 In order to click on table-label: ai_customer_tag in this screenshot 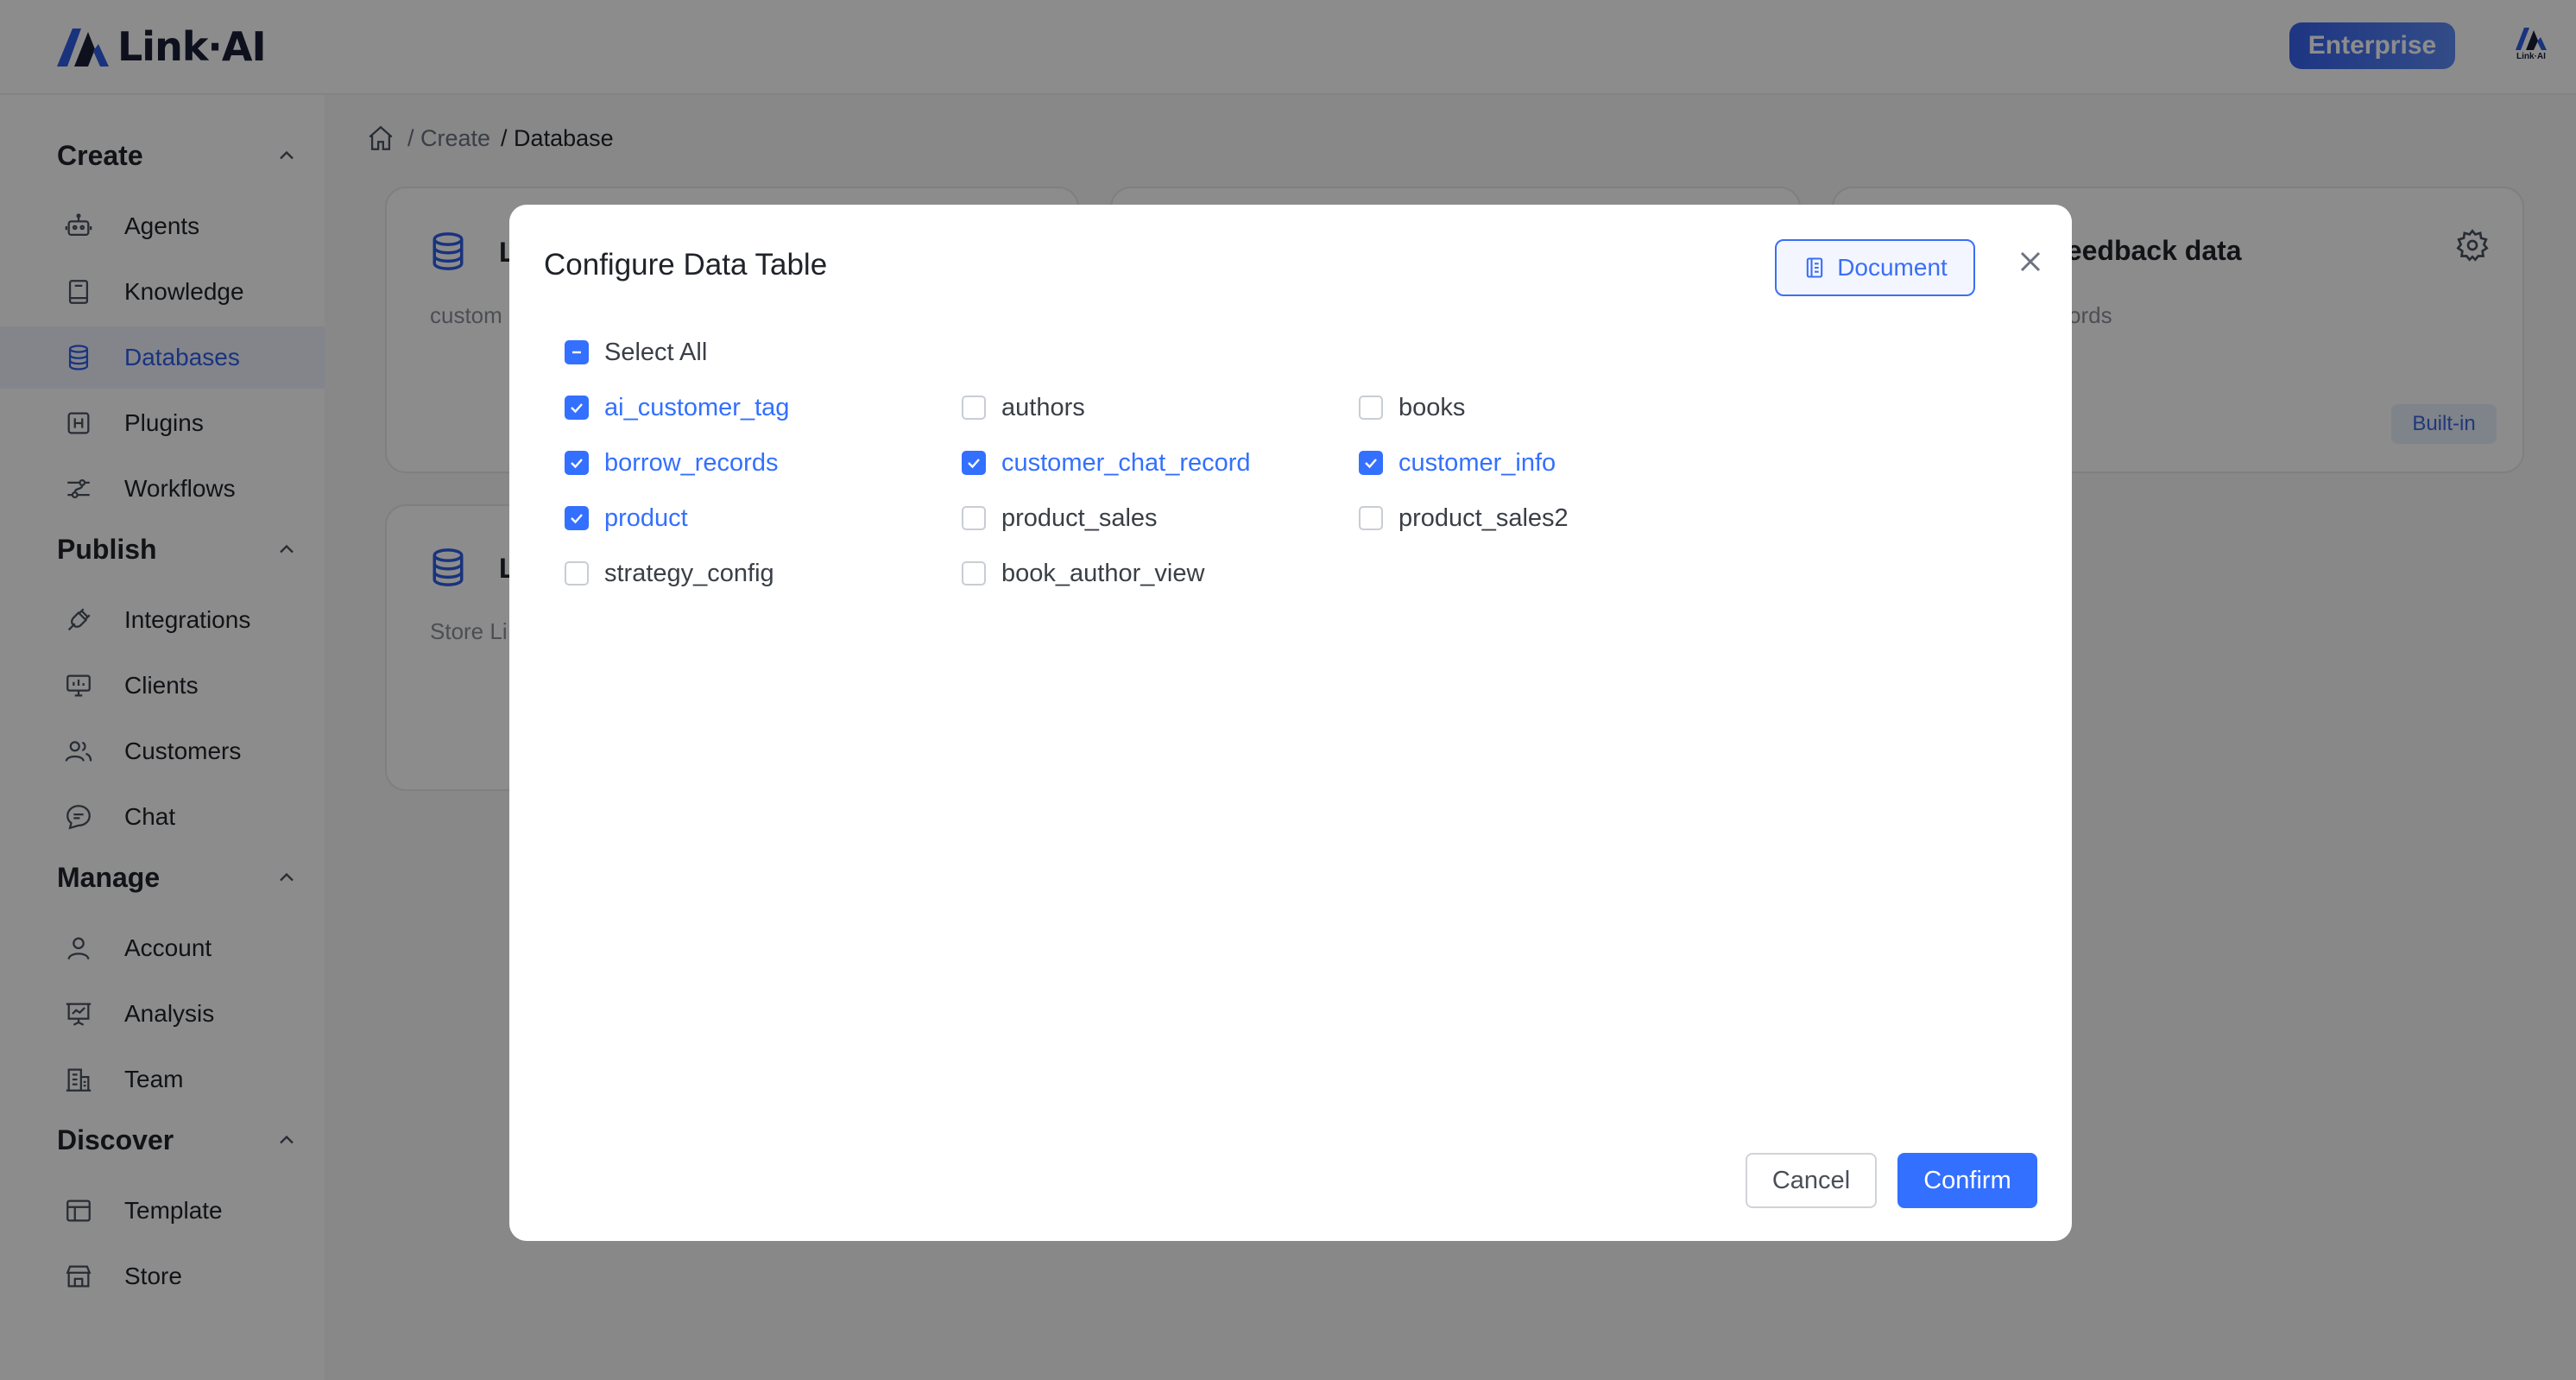, I will do `click(697, 407)`.